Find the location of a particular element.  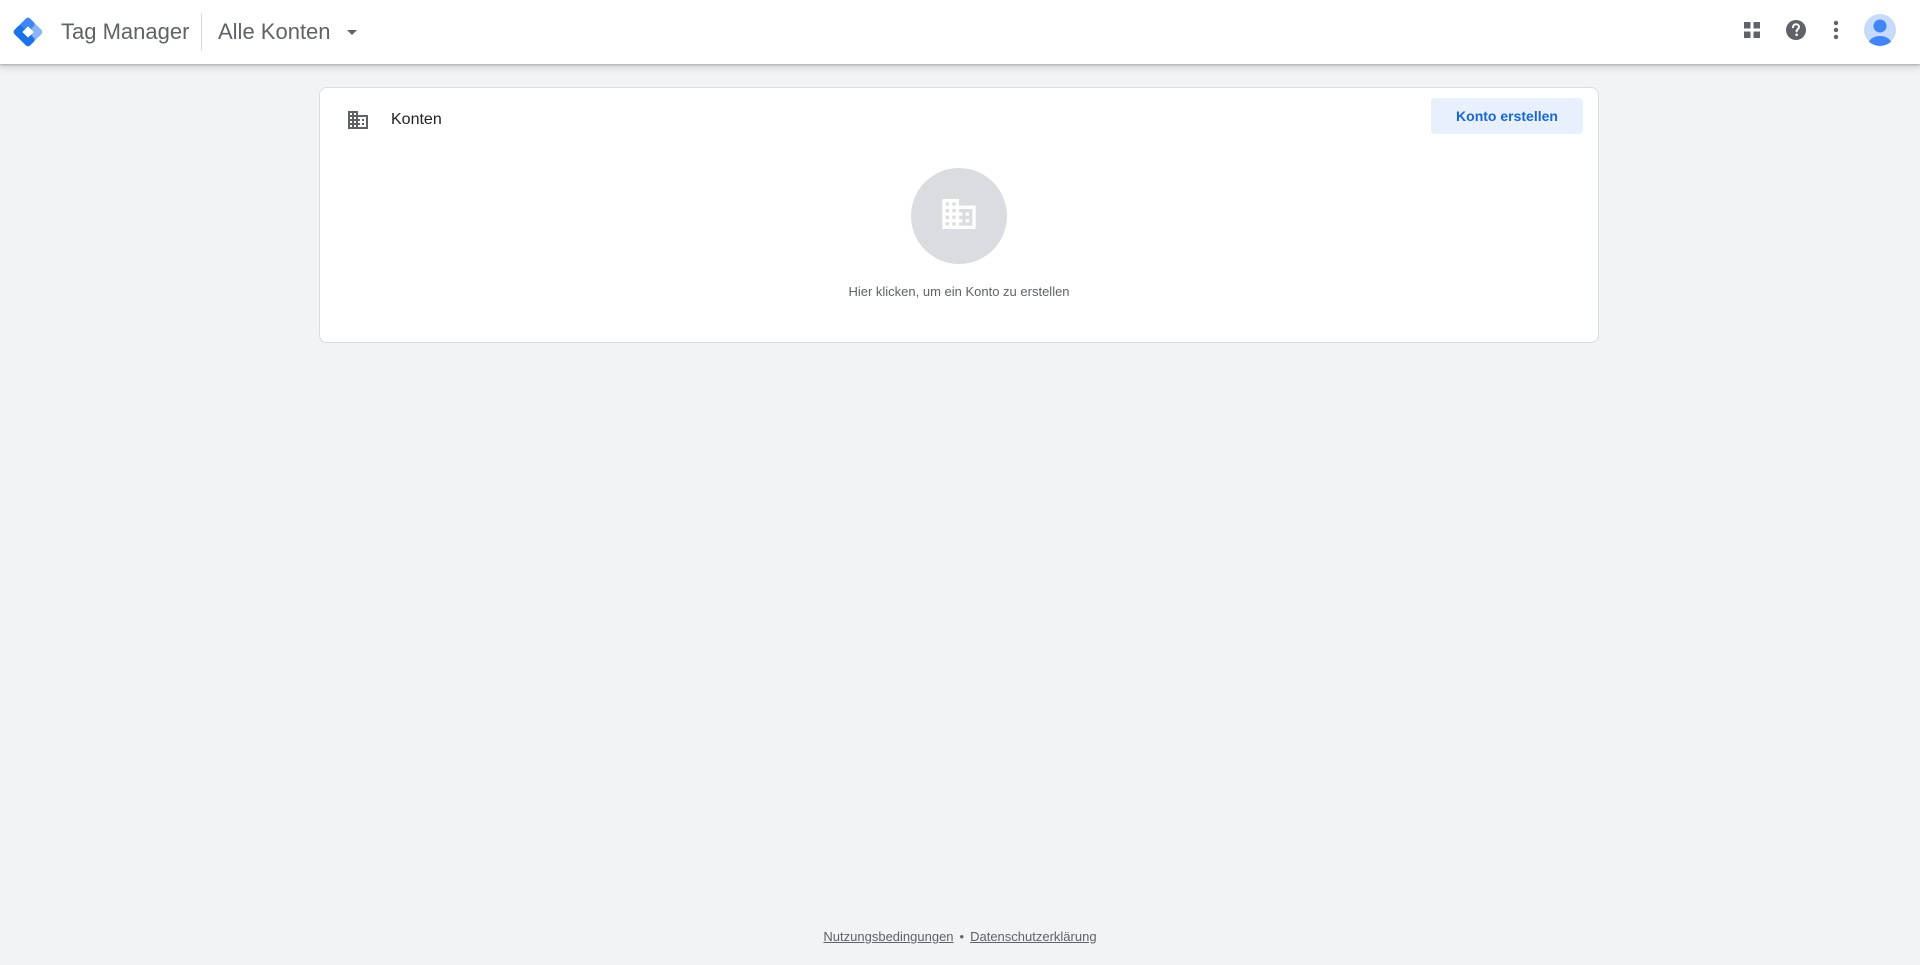

apps-button is located at coordinates (1752, 32).